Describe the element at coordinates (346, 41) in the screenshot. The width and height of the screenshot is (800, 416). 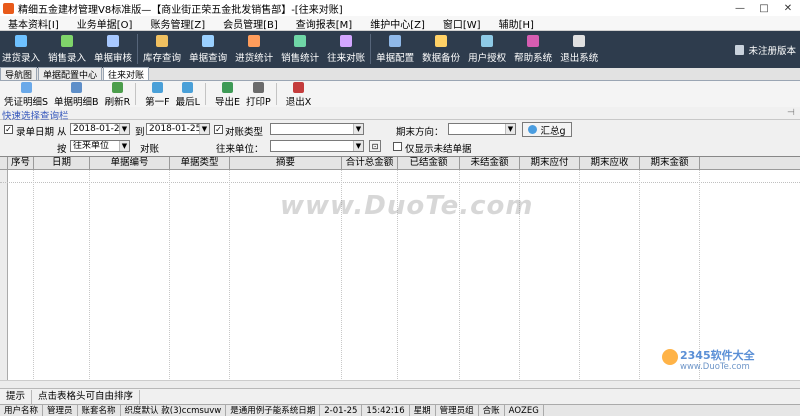
I see `reconciliation-icon` at that location.